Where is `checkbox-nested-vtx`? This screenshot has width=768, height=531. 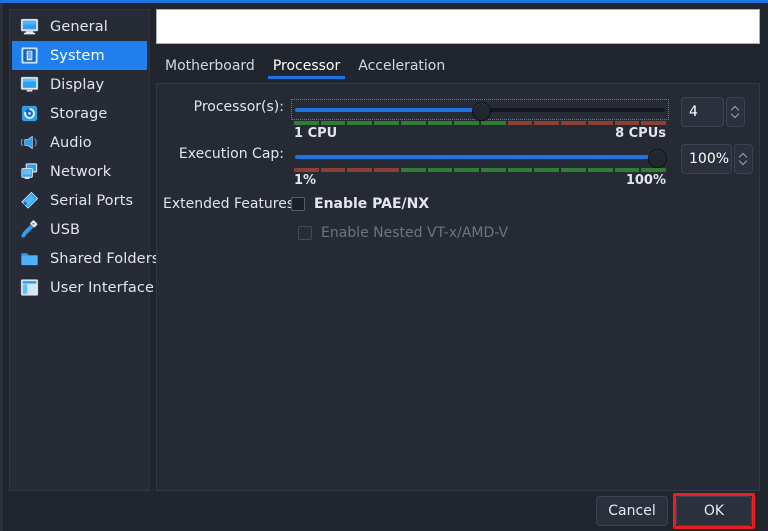 checkbox-nested-vtx is located at coordinates (305, 233).